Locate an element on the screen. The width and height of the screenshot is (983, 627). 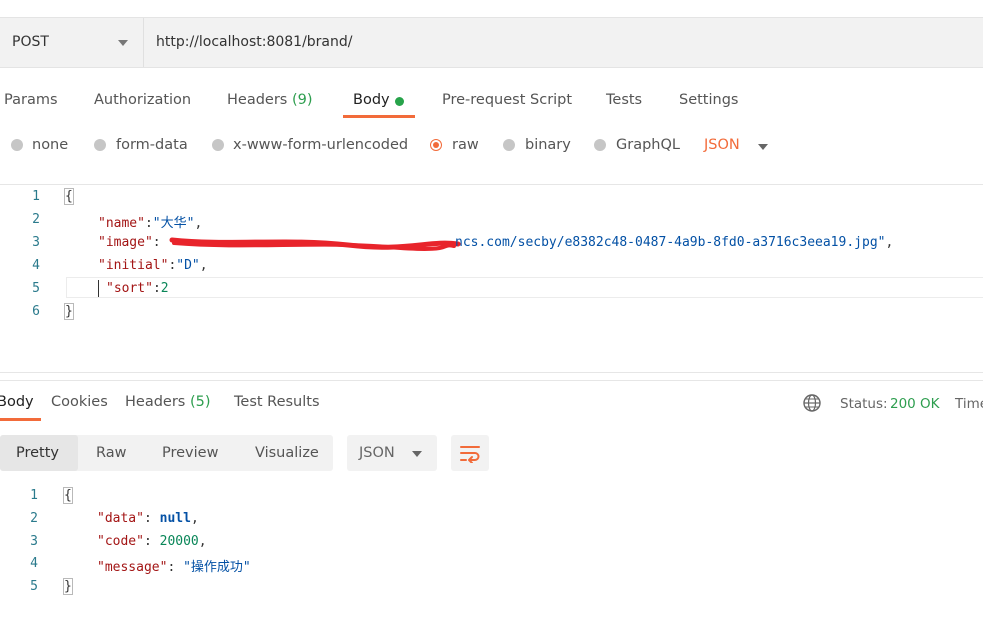
format-chevron-down-icon is located at coordinates (763, 147).